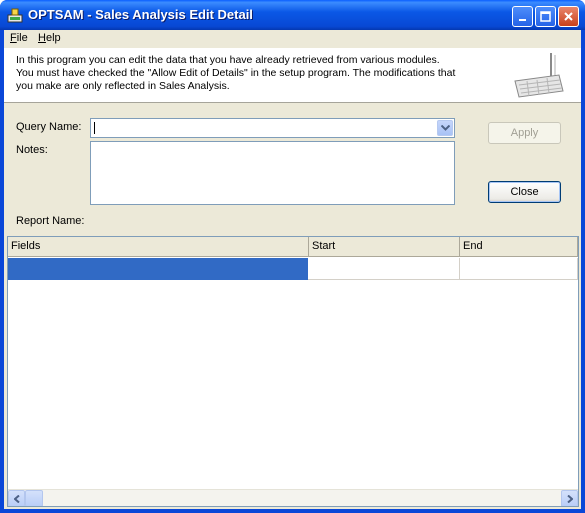 The height and width of the screenshot is (513, 585). Describe the element at coordinates (524, 192) in the screenshot. I see `close-button: Close` at that location.